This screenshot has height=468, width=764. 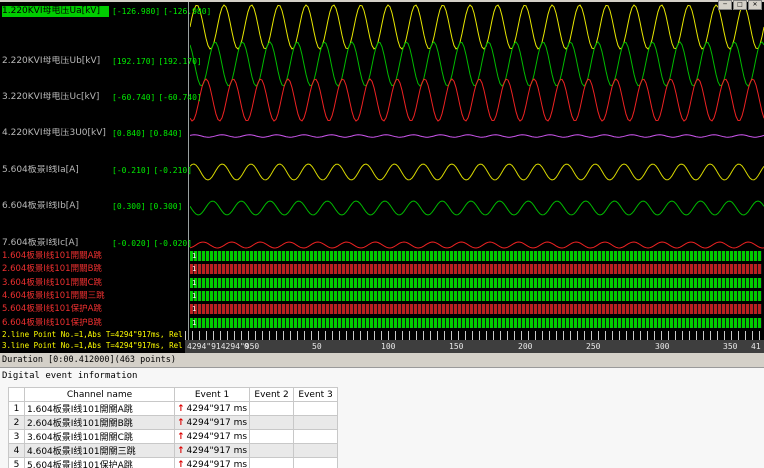 What do you see at coordinates (134, 97) in the screenshot?
I see `analog-channel-value-1: [-60.740]` at bounding box center [134, 97].